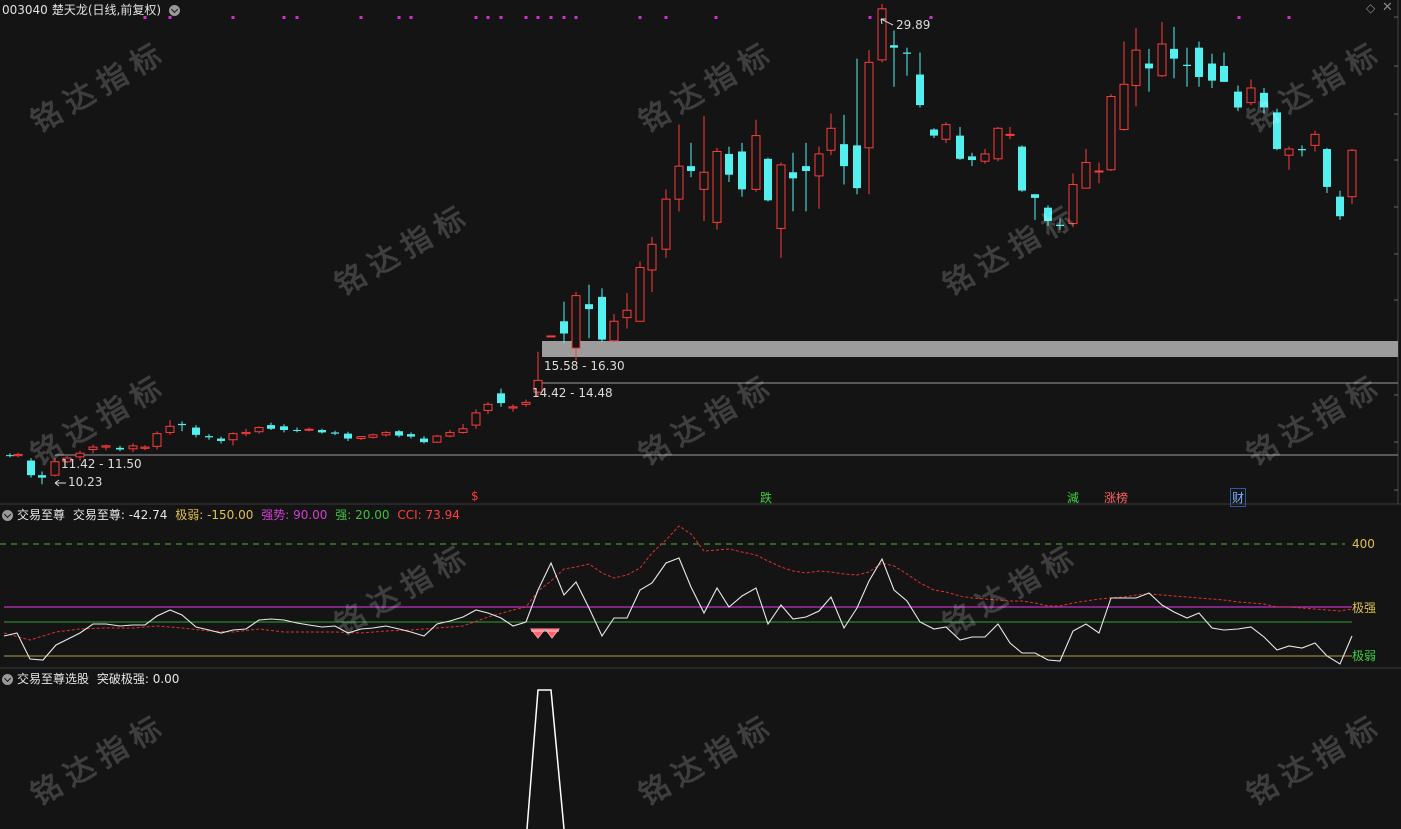  Describe the element at coordinates (1116, 497) in the screenshot. I see `signal-limit-up: 涨榜` at that location.